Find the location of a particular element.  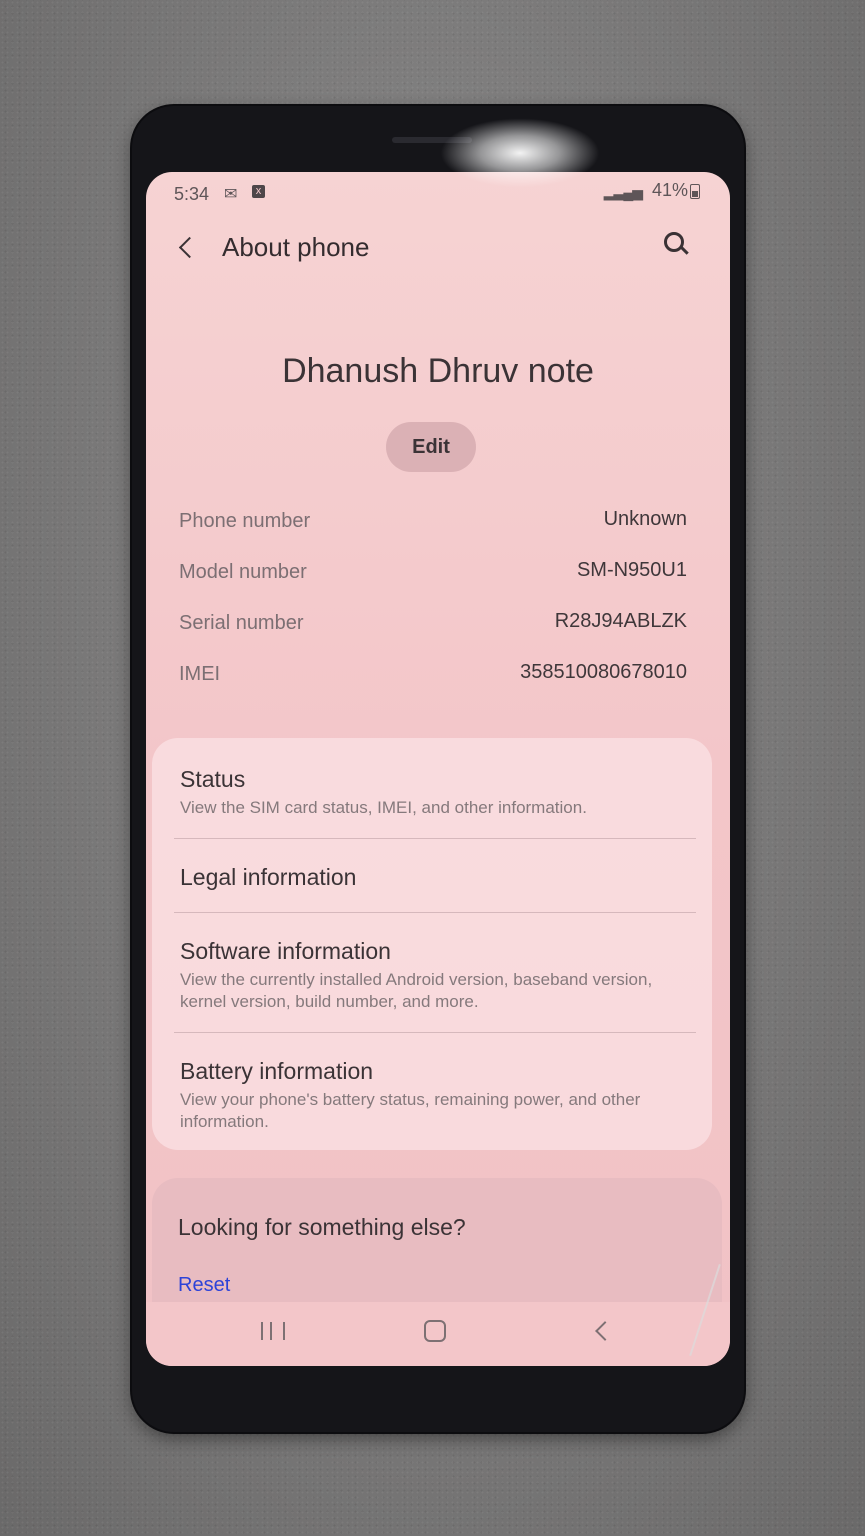

earpiece is located at coordinates (432, 140).